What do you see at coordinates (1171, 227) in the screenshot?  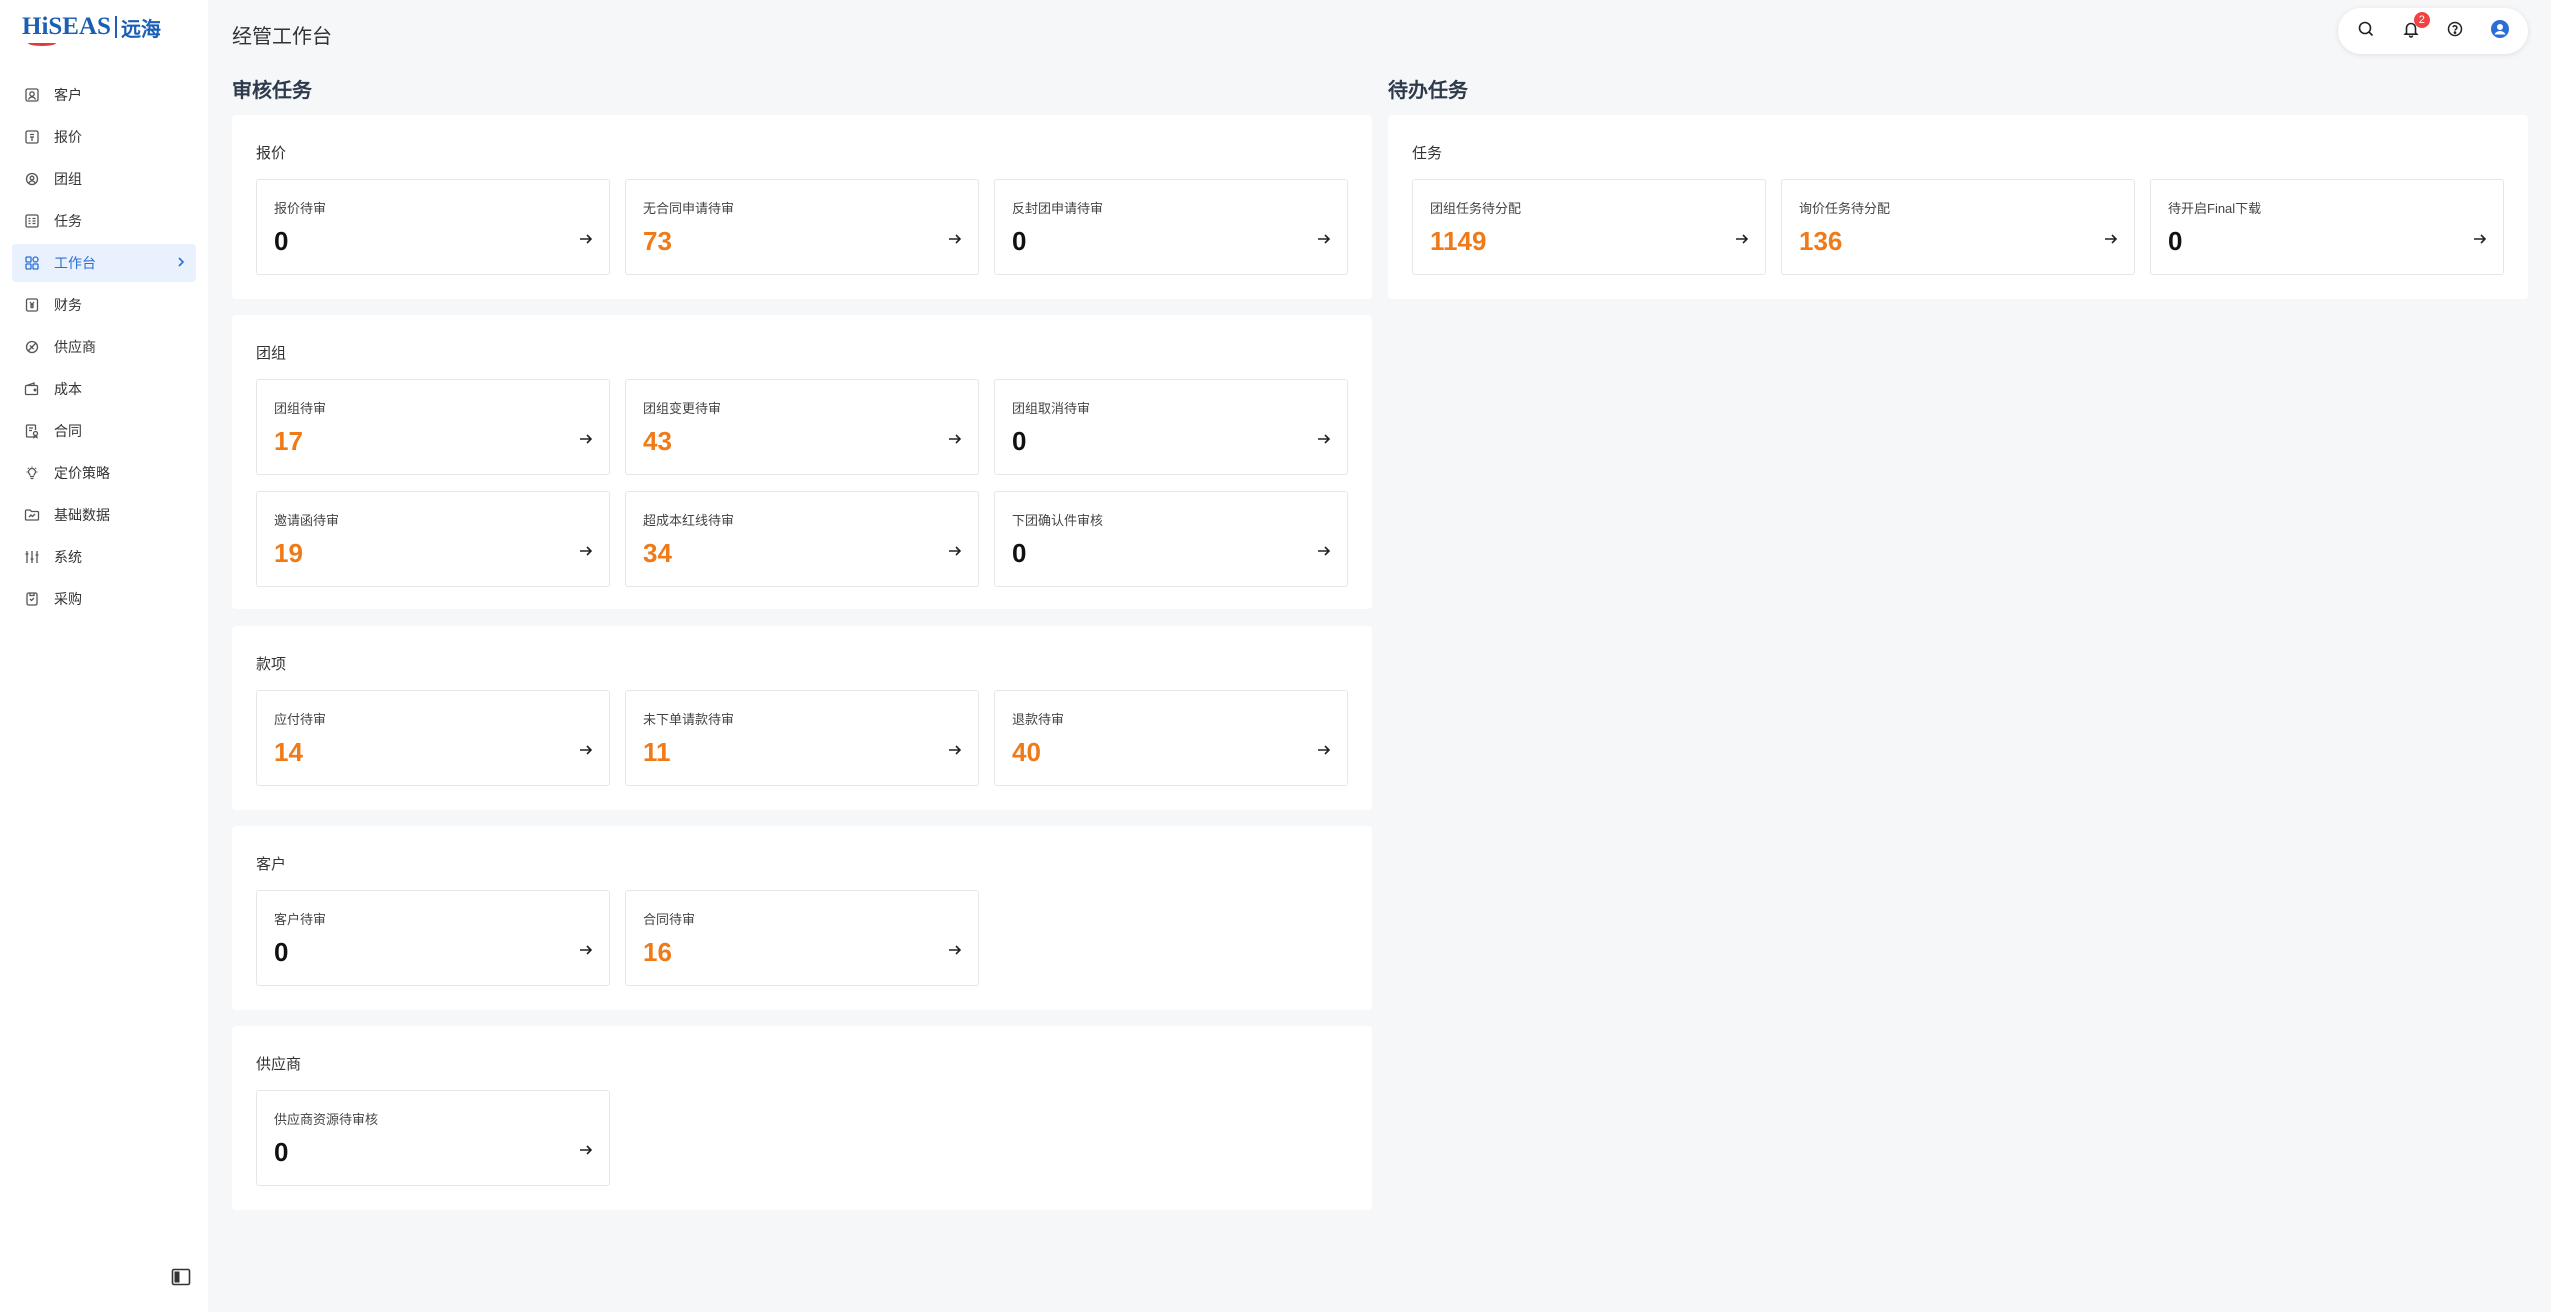 I see `card-reopen-group-request: 反封团申请待审 0` at bounding box center [1171, 227].